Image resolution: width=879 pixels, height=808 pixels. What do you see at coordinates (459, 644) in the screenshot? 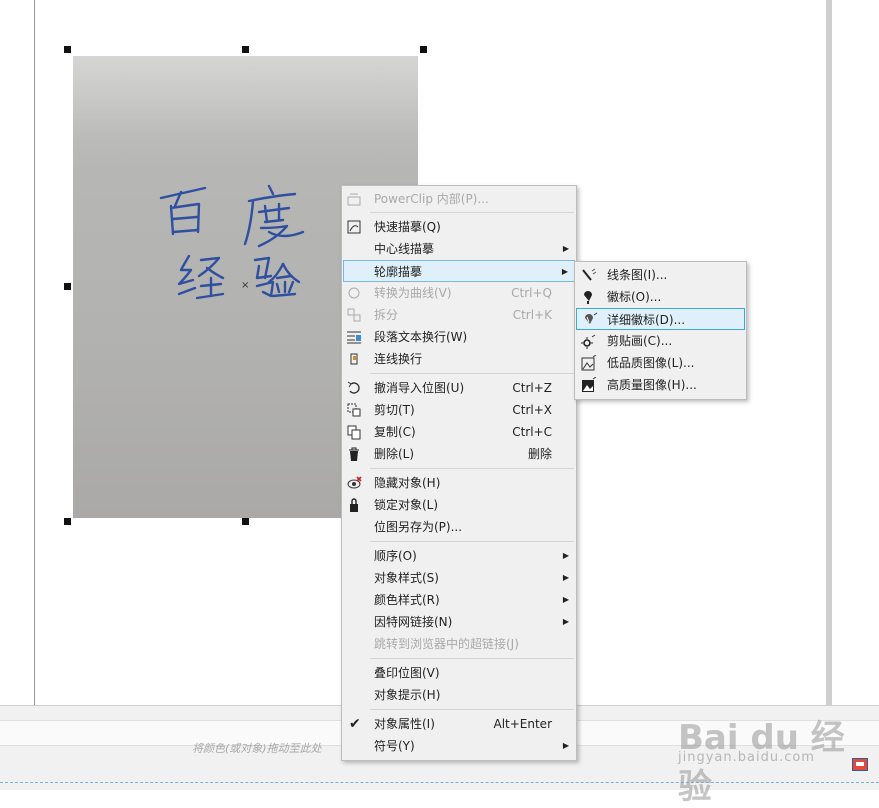
I see `menu-item-jump-to-hyperlink: 跳转到浏览器中的超链接(J)` at bounding box center [459, 644].